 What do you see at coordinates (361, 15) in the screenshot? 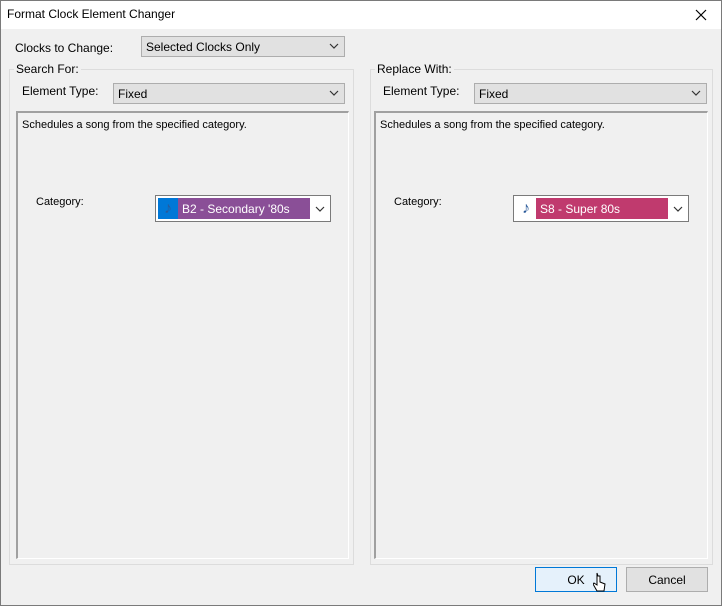
I see `title-bar: Format Clock Element Changer` at bounding box center [361, 15].